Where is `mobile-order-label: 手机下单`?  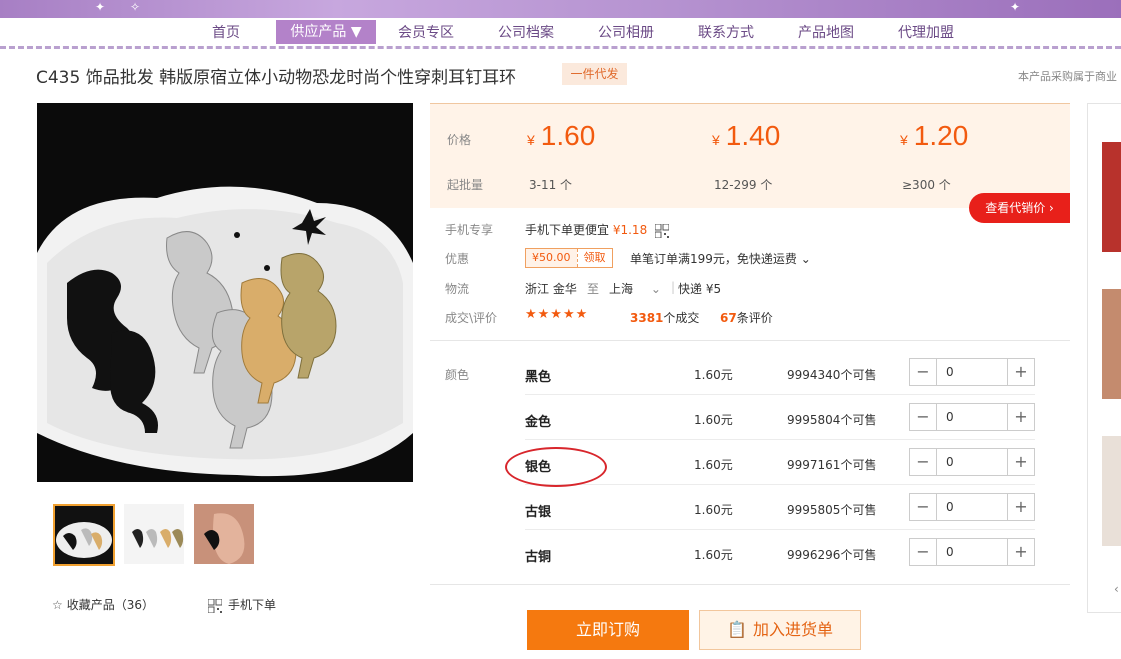 mobile-order-label: 手机下单 is located at coordinates (252, 605).